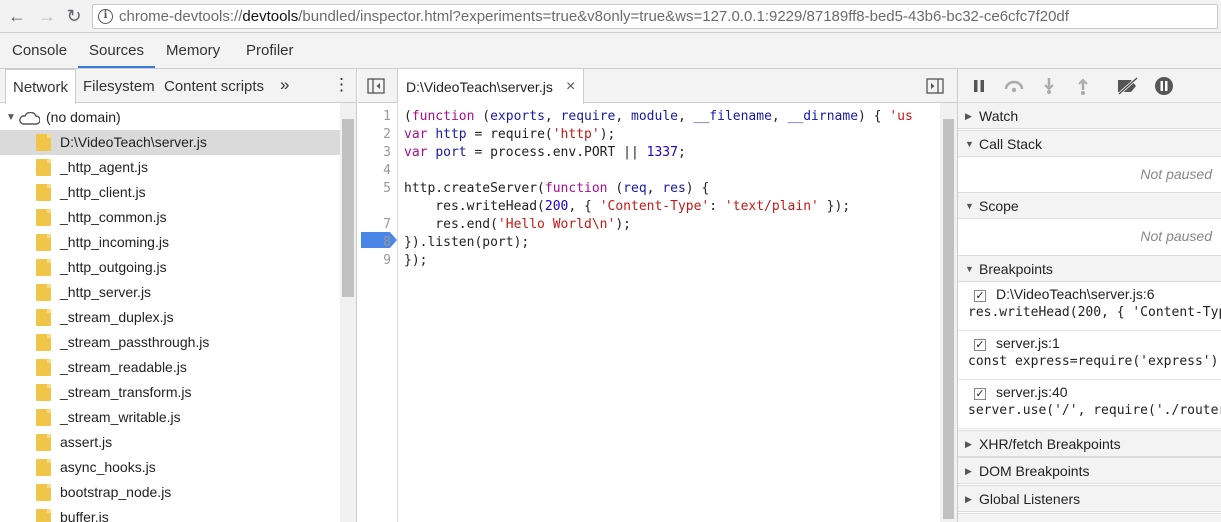 Image resolution: width=1221 pixels, height=522 pixels. Describe the element at coordinates (170, 317) in the screenshot. I see `tree-file: _stream_duplex.js` at that location.